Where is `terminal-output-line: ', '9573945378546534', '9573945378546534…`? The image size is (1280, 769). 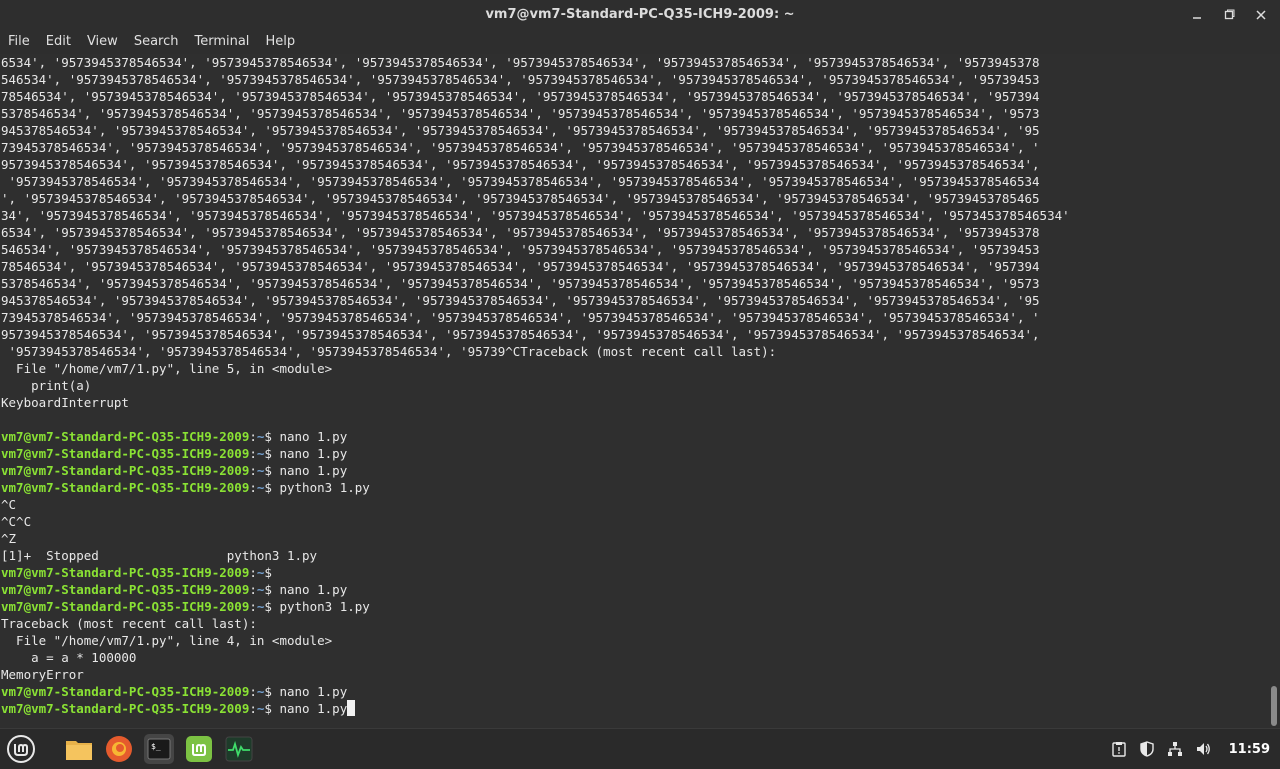
terminal-output-line: ', '9573945378546534', '9573945378546534… is located at coordinates (634, 198).